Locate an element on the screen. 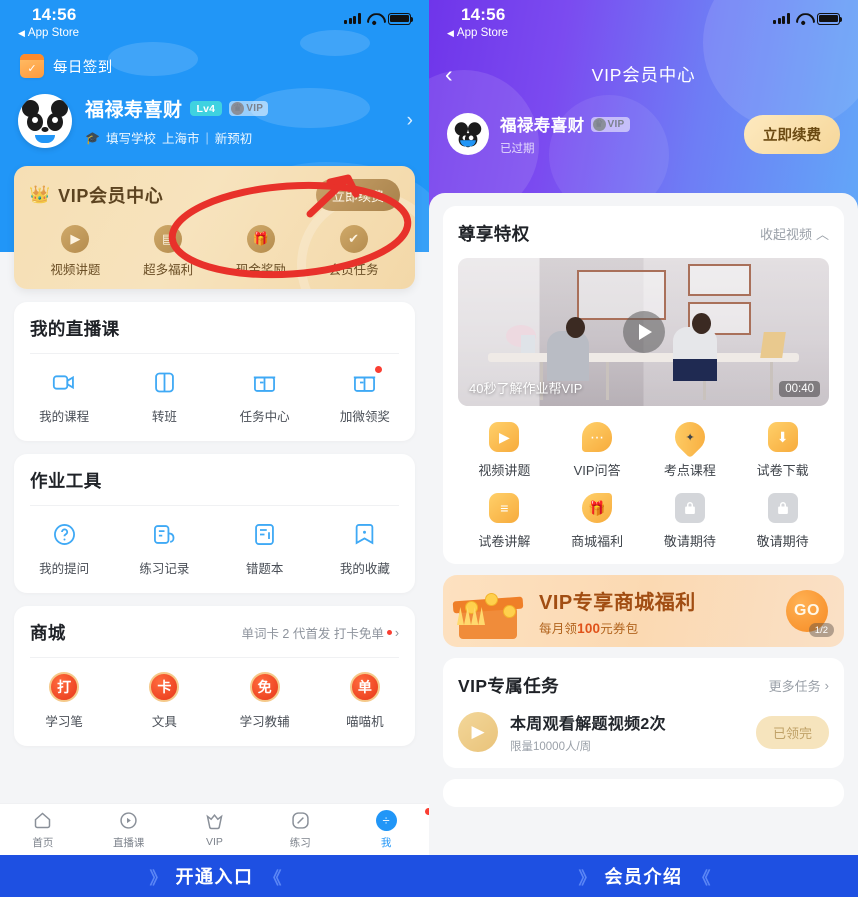  vip-benefit-label: 会员任务 is located at coordinates (353, 270).